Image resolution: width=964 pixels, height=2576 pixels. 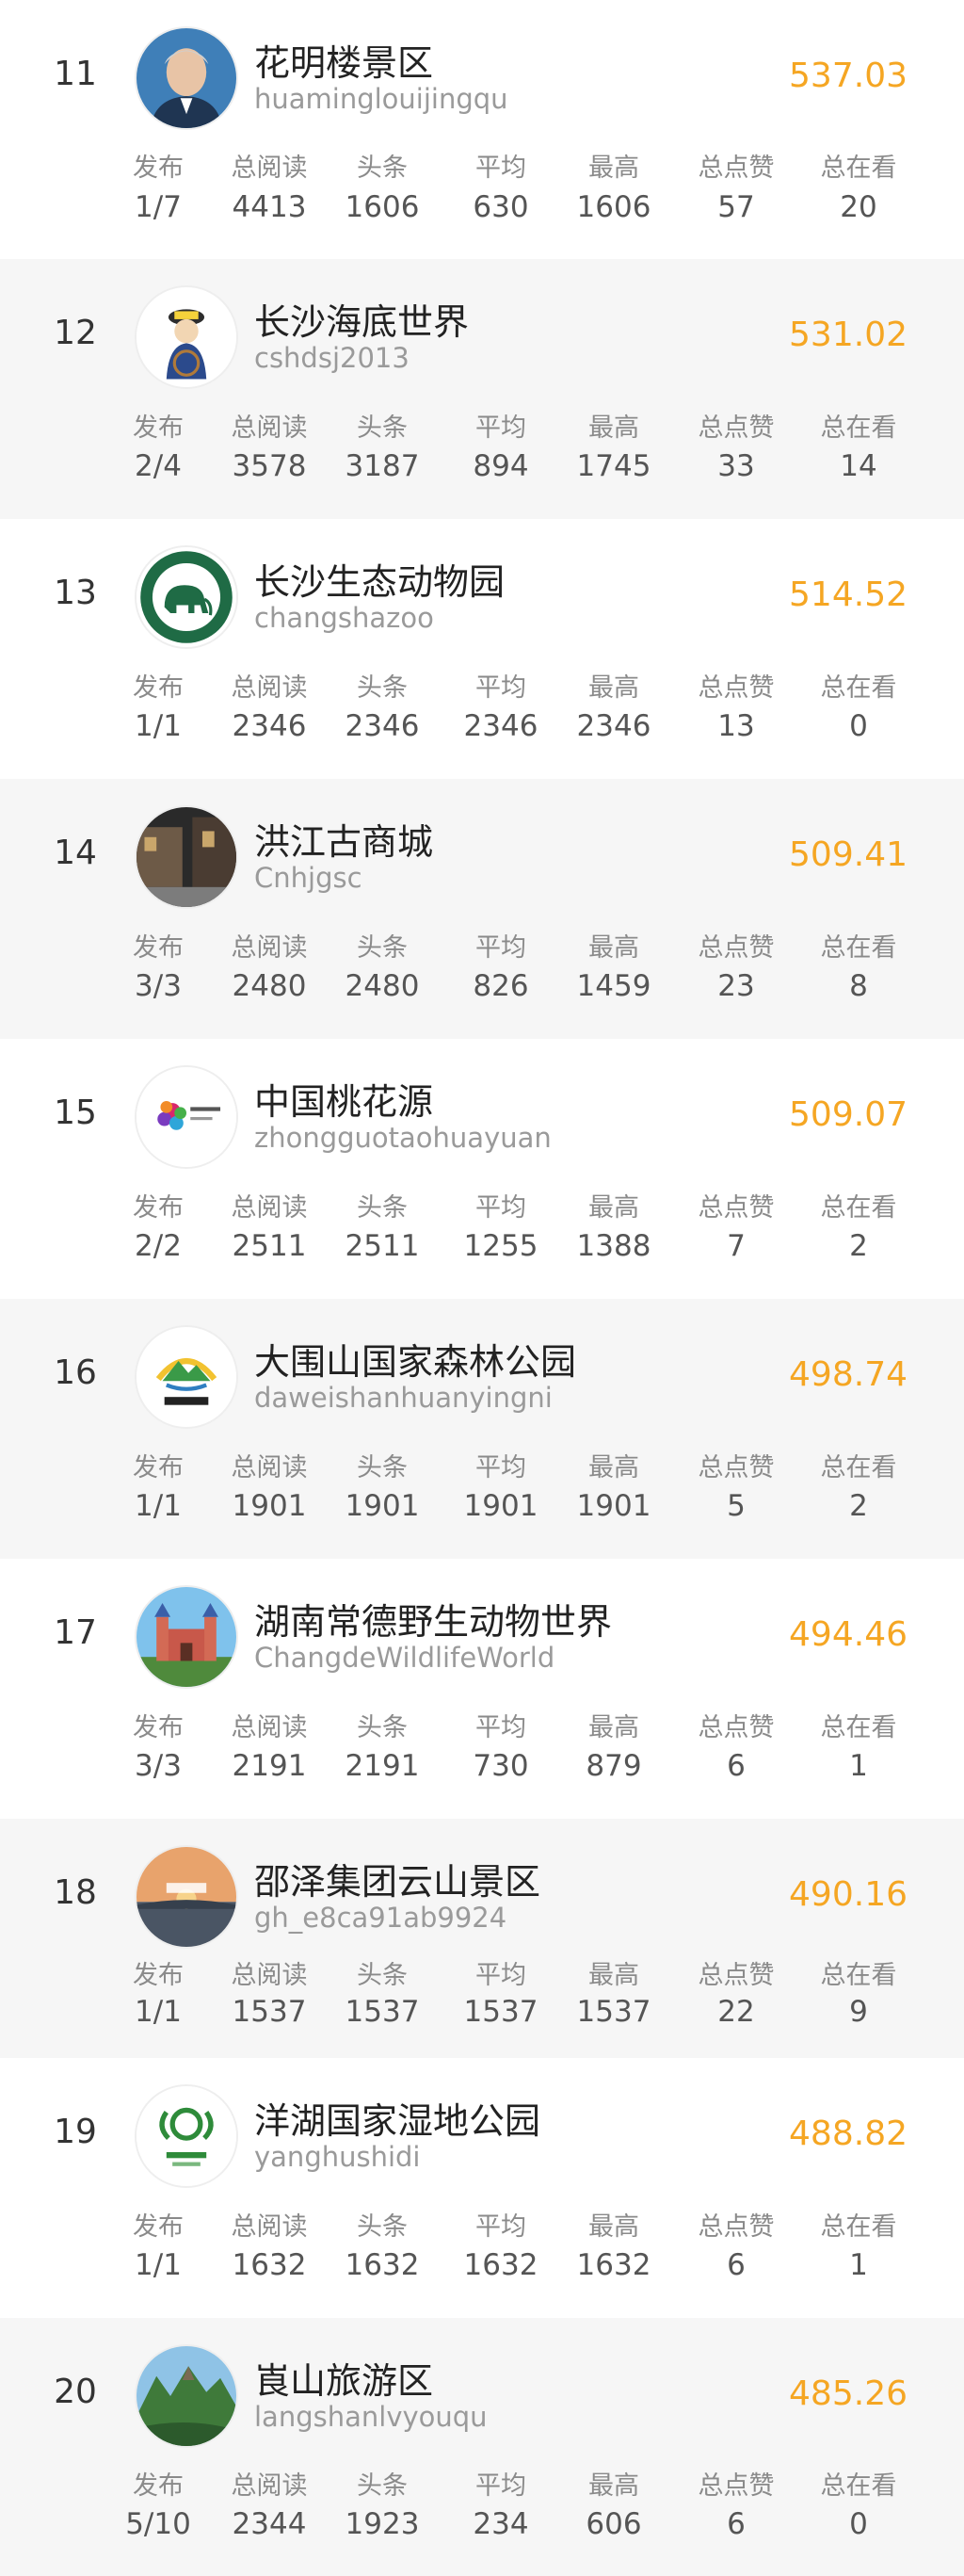 I want to click on account-name: 花明楼景区, so click(x=343, y=60).